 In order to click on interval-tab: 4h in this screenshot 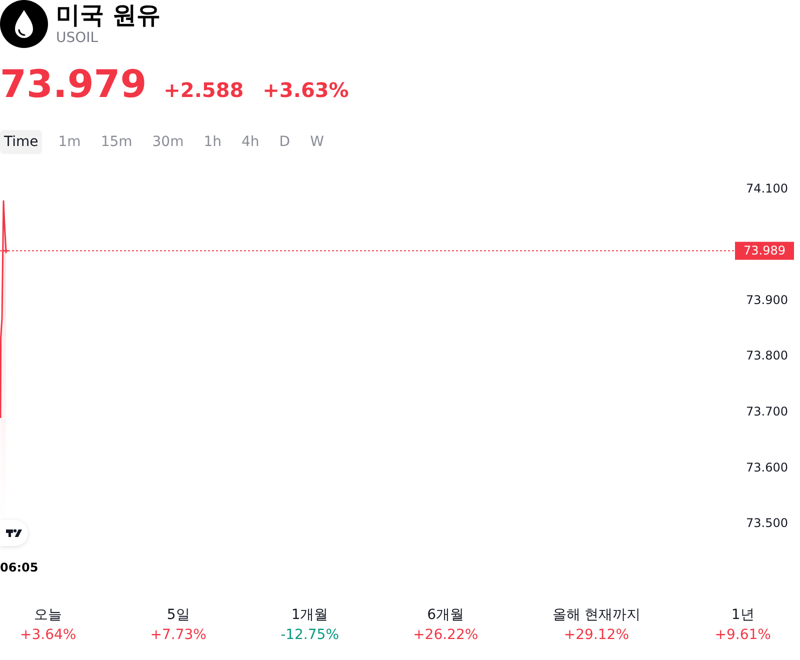, I will do `click(251, 142)`.